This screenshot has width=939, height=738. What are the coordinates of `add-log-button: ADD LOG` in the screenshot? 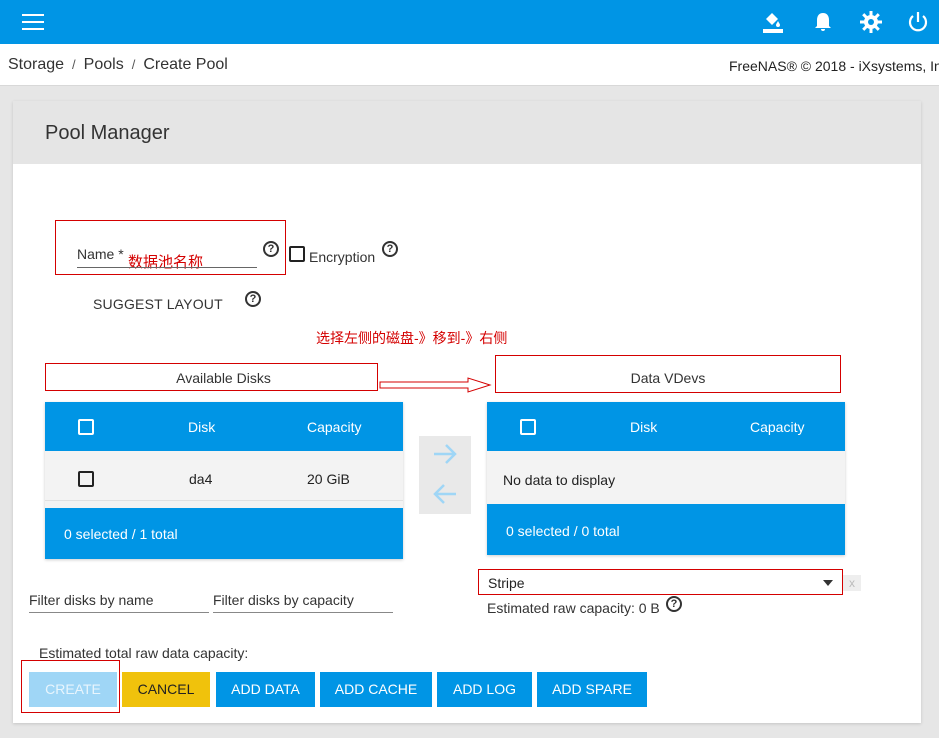 It's located at (484, 689).